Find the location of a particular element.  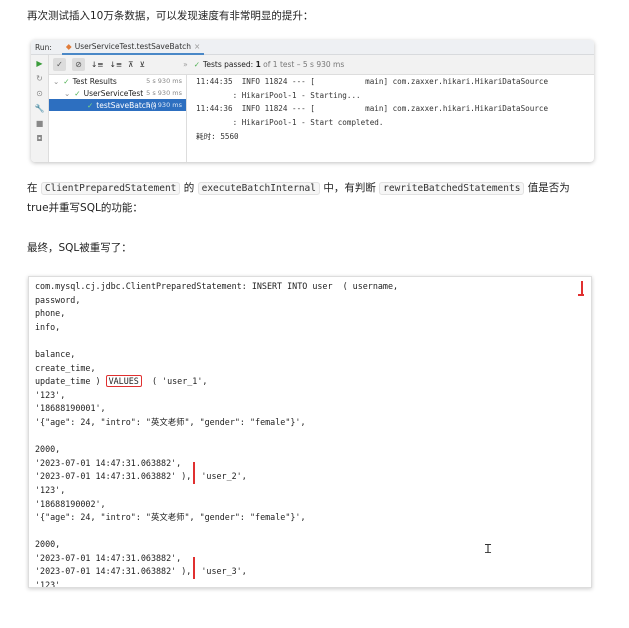

text: 在 is located at coordinates (34, 188).